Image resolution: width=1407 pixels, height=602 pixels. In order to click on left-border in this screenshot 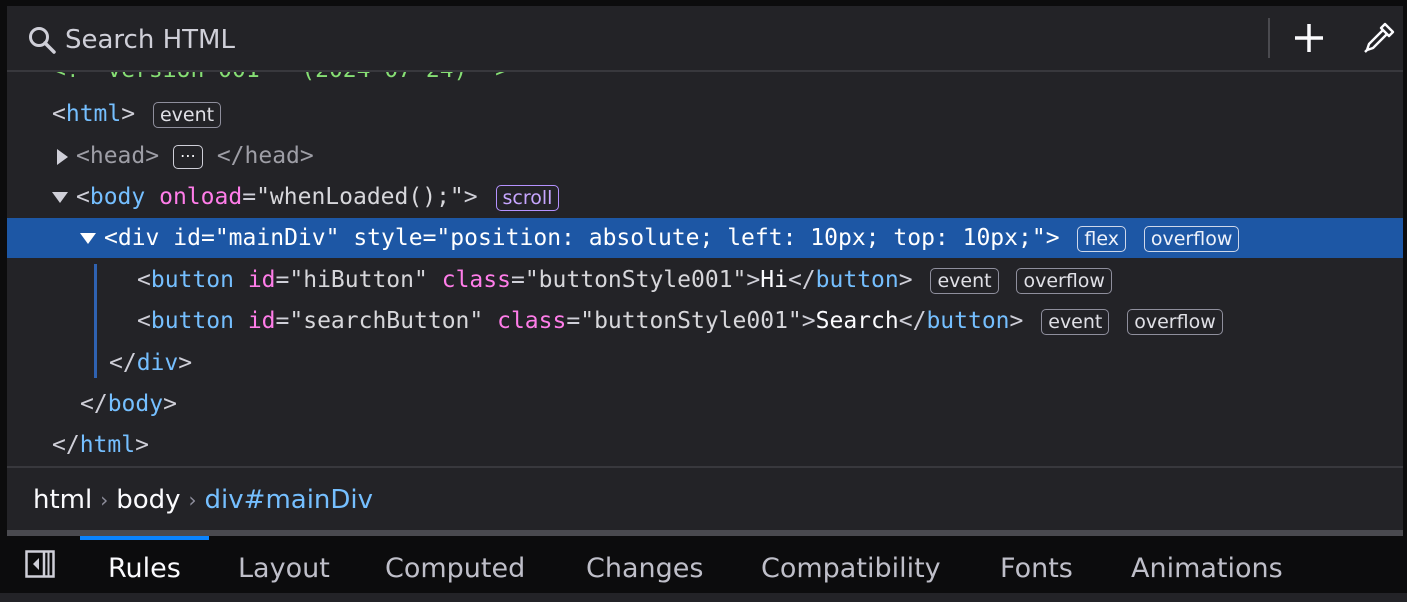, I will do `click(3, 296)`.